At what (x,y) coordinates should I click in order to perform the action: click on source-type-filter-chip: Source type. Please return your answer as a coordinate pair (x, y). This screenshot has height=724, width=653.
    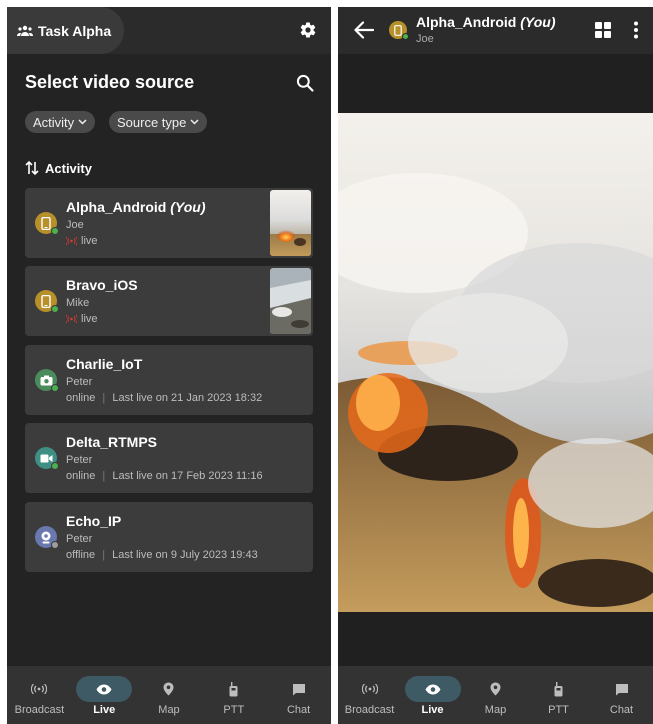
    Looking at the image, I should click on (158, 122).